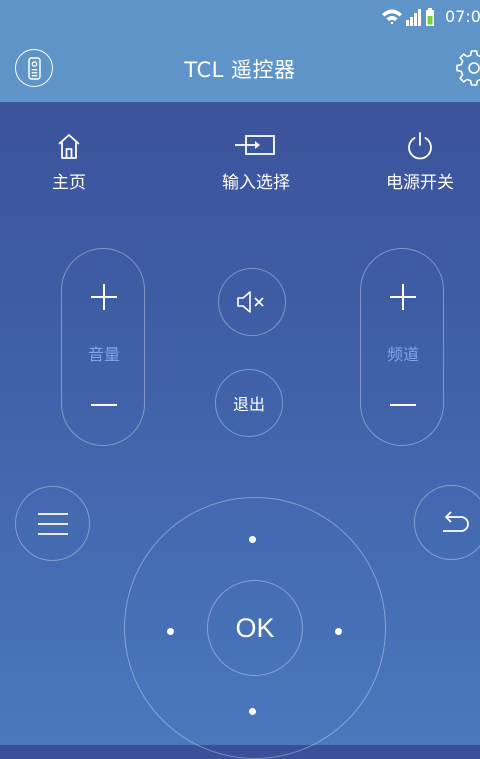 The image size is (480, 759). Describe the element at coordinates (392, 17) in the screenshot. I see `wifi-icon` at that location.